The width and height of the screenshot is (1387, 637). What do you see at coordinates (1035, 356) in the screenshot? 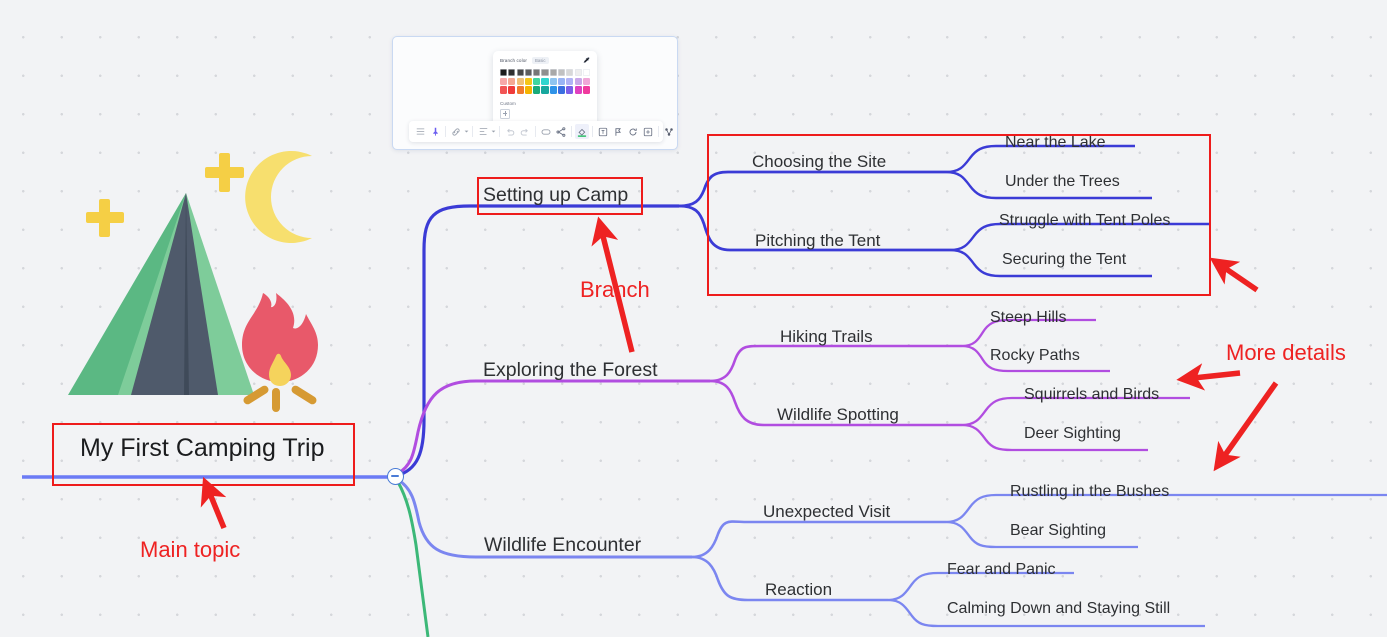
I see `node-rocky-paths: Rocky Paths` at bounding box center [1035, 356].